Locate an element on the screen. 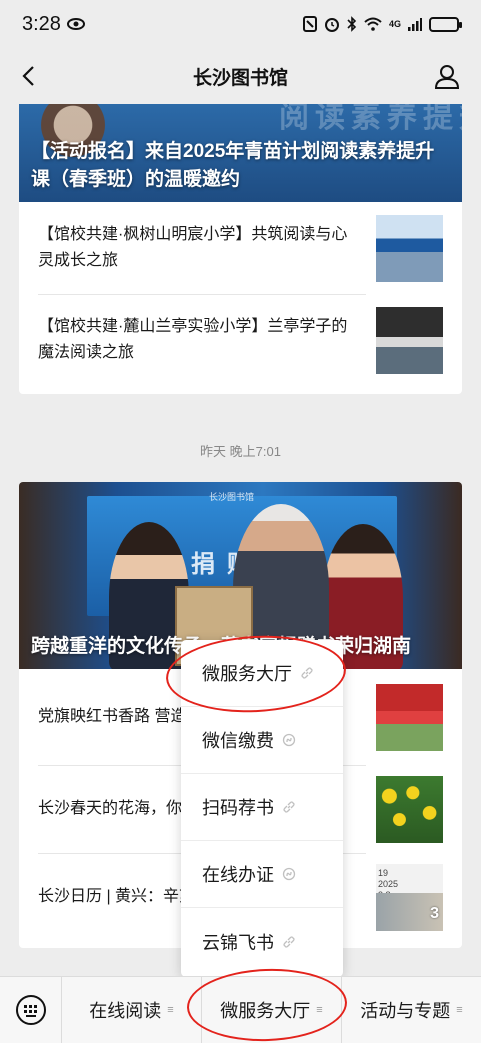 This screenshot has height=1043, width=481. wifi-icon is located at coordinates (373, 24).